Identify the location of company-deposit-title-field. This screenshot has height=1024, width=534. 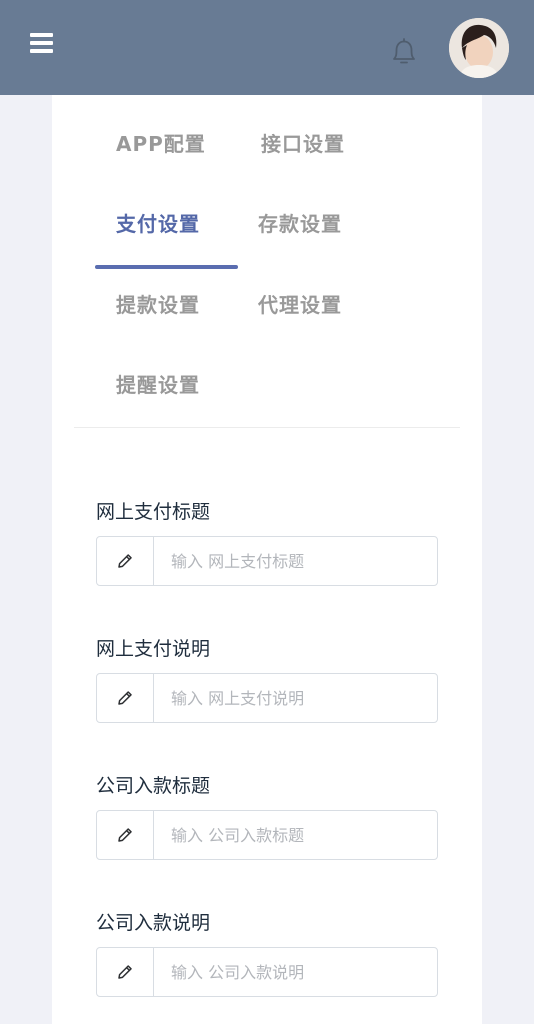
(267, 835).